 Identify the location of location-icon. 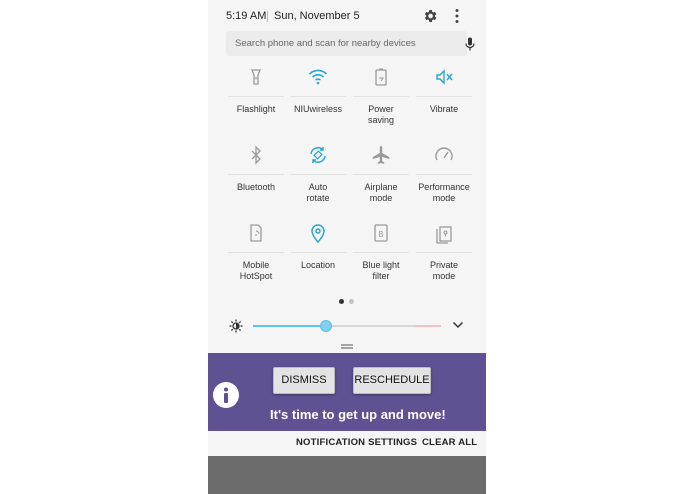
(318, 234).